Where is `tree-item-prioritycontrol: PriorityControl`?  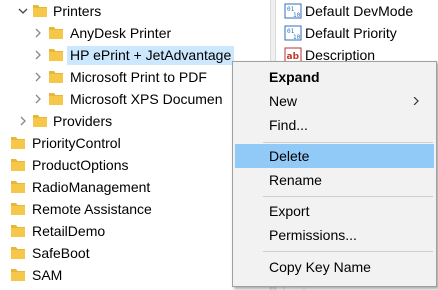
tree-item-prioritycontrol: PriorityControl is located at coordinates (135, 143).